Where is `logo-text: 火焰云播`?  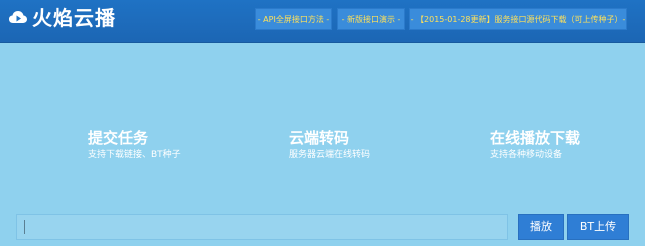
logo-text: 火焰云播 is located at coordinates (74, 18).